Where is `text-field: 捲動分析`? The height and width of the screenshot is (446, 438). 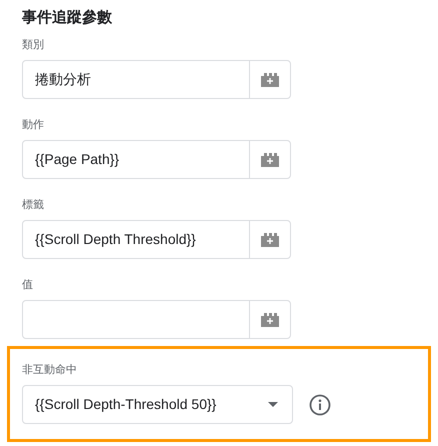 text-field: 捲動分析 is located at coordinates (156, 79).